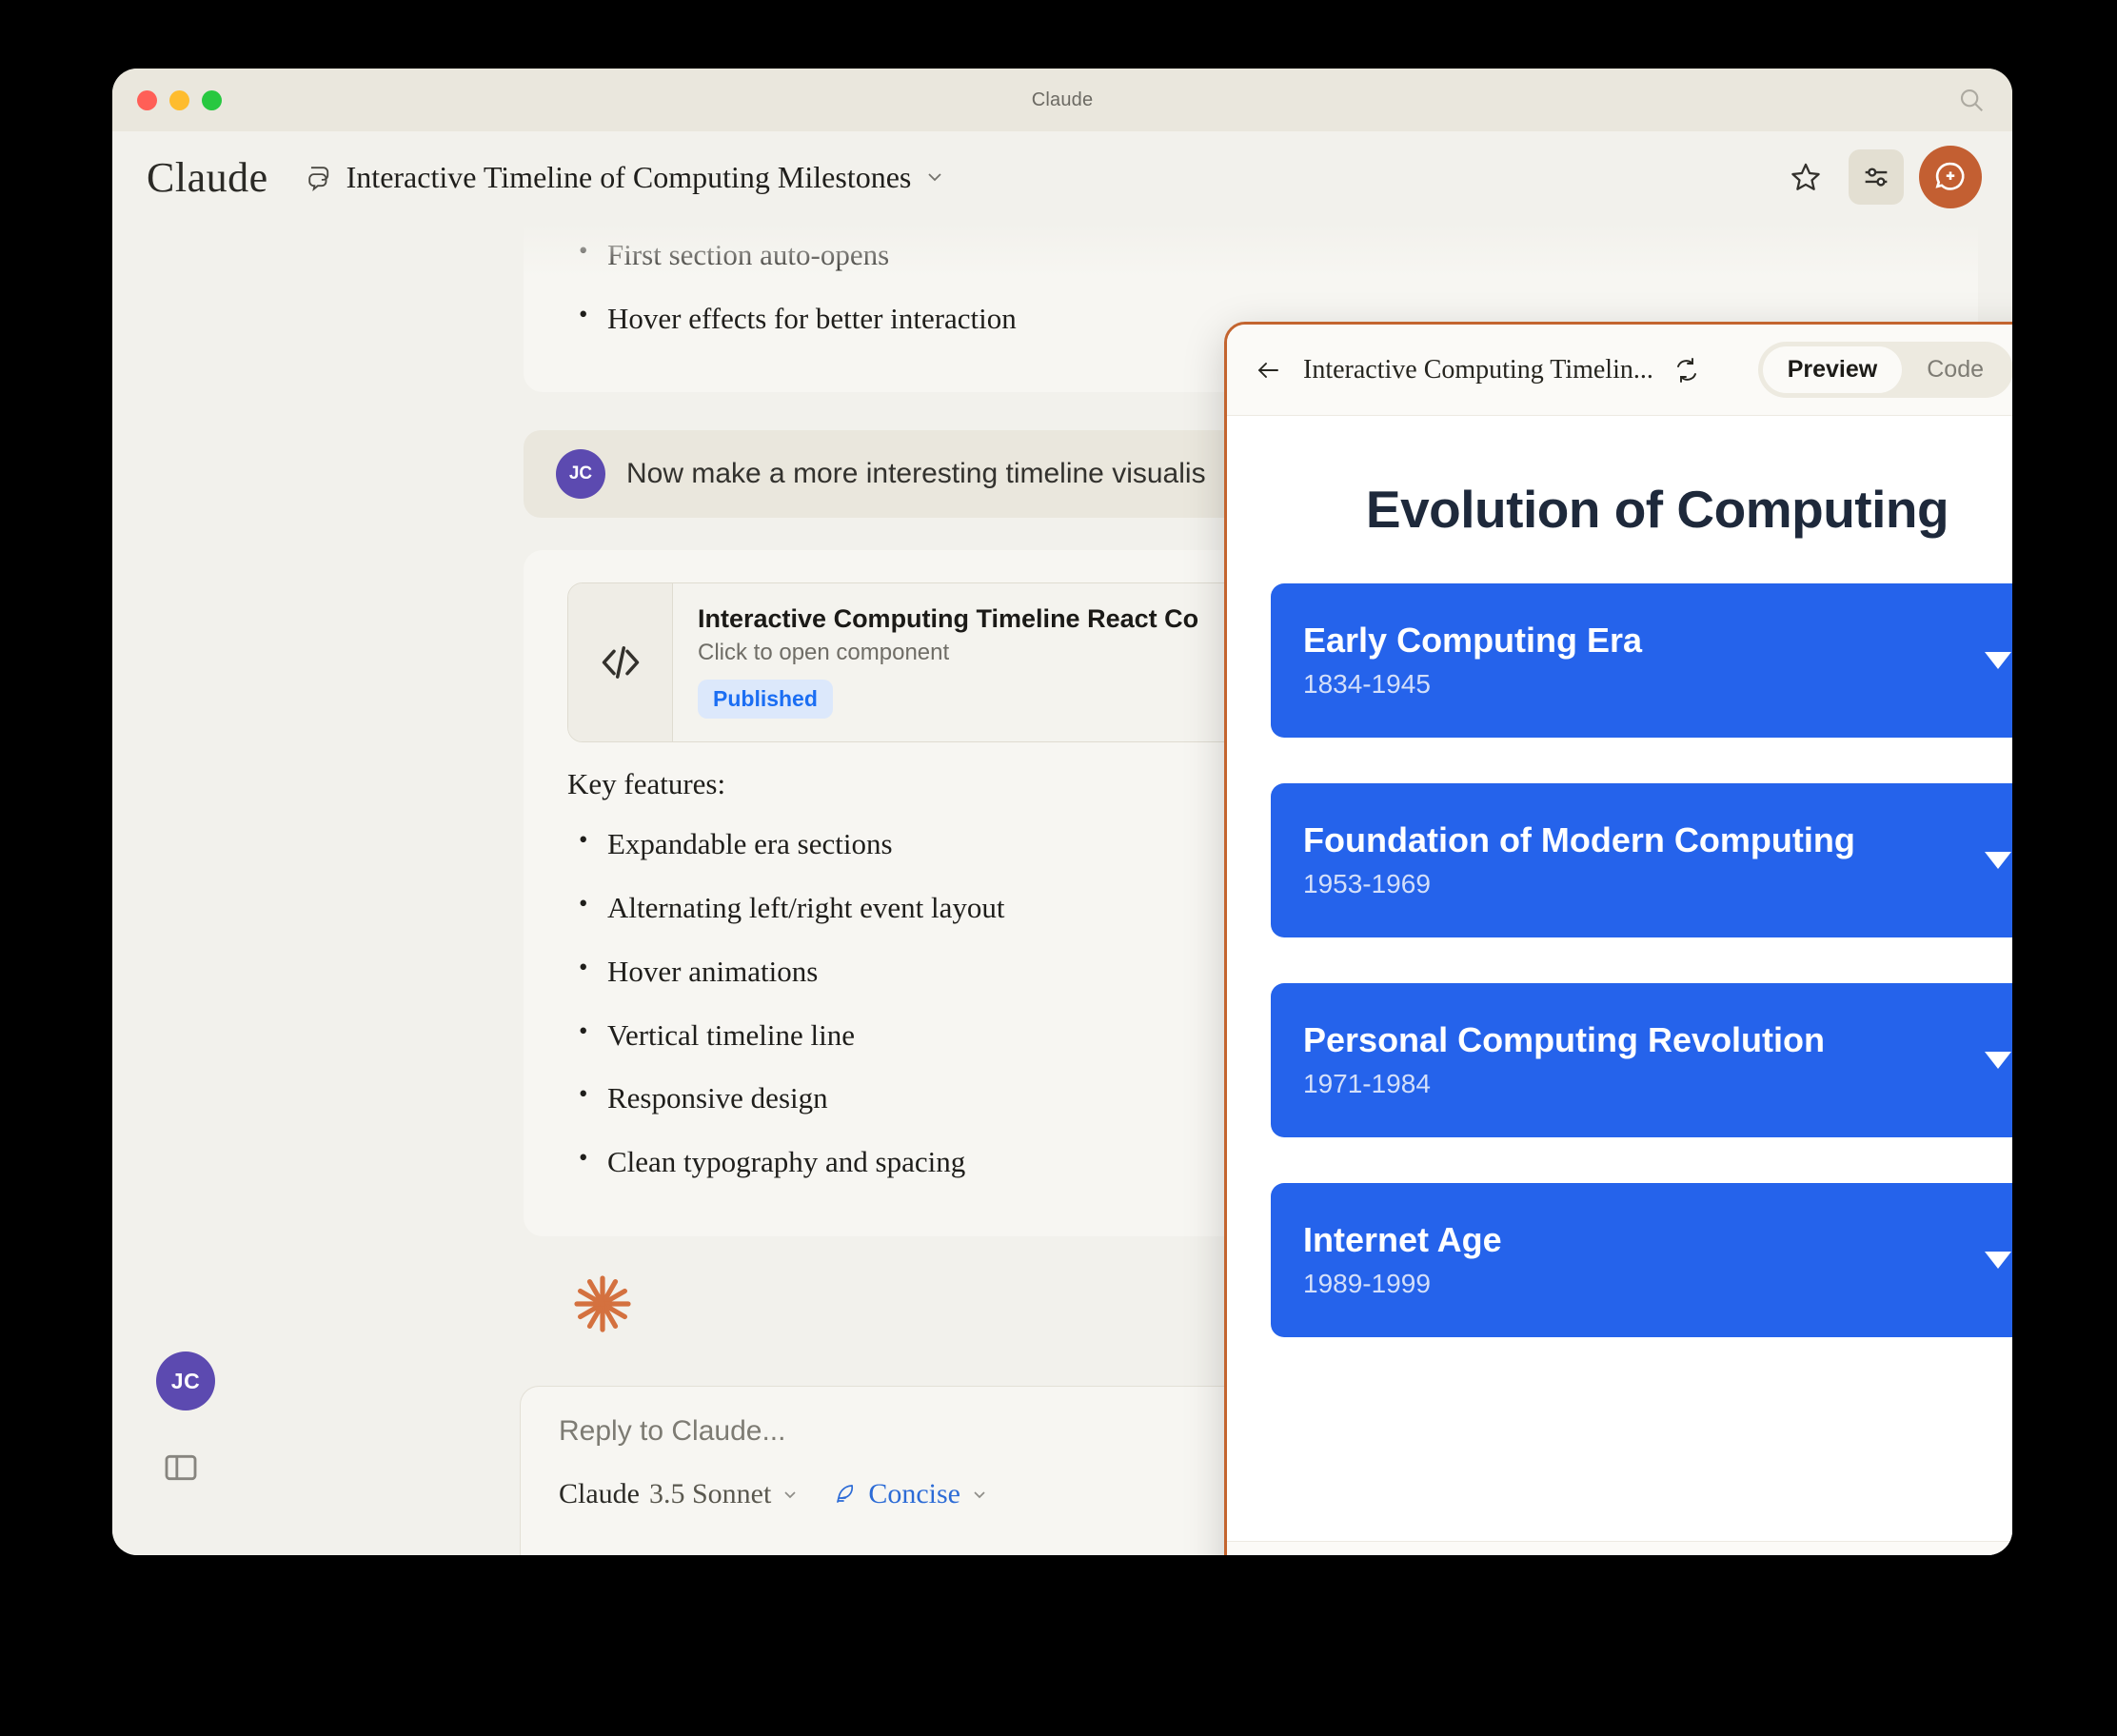 The image size is (2117, 1736). What do you see at coordinates (1367, 1283) in the screenshot?
I see `era-years: 1989-1999` at bounding box center [1367, 1283].